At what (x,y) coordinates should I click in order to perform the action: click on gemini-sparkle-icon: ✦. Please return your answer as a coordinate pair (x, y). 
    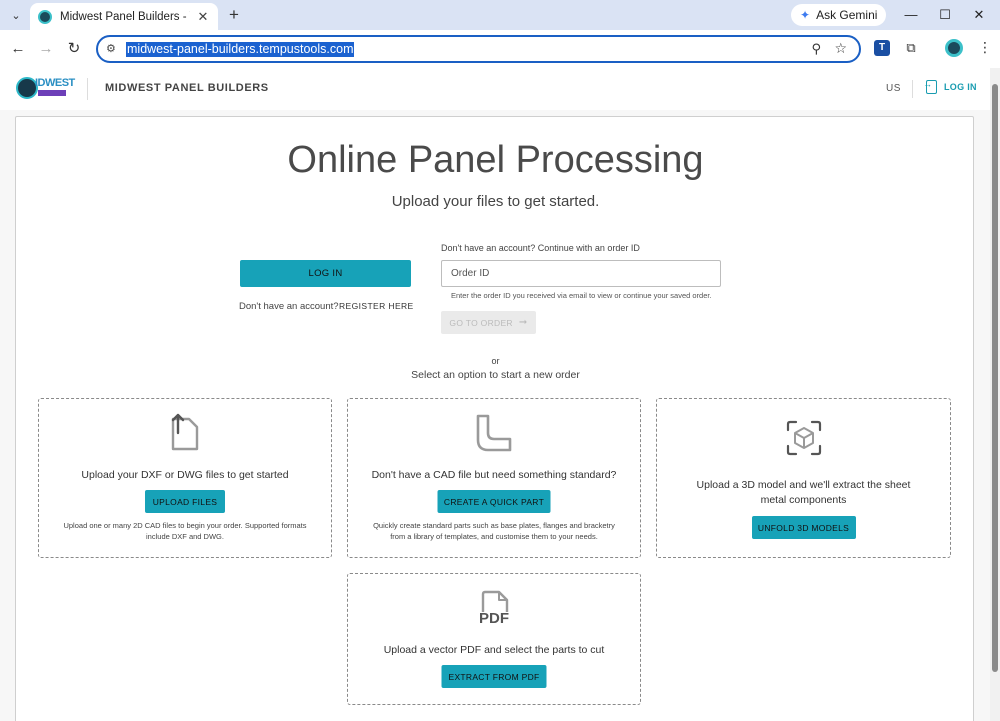
    Looking at the image, I should click on (805, 15).